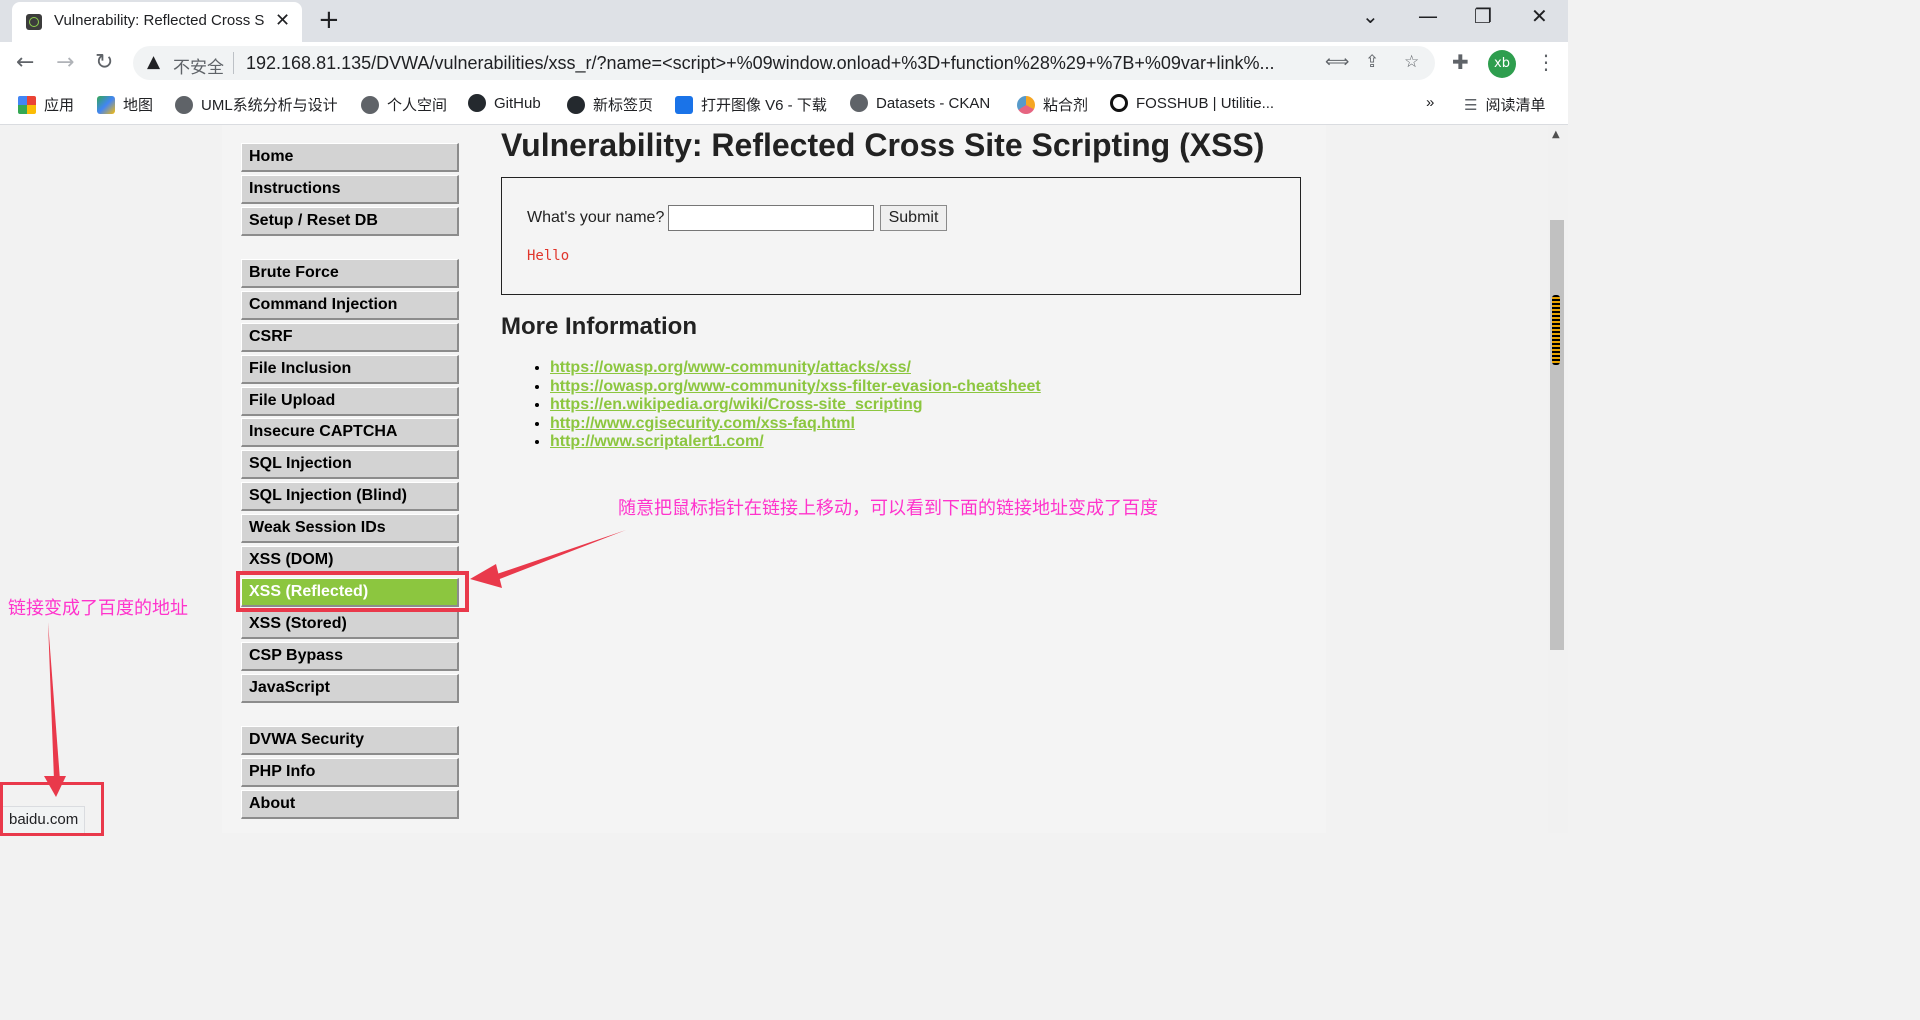 The image size is (1920, 1020). Describe the element at coordinates (52, 809) in the screenshot. I see `annotation-status-highlight` at that location.